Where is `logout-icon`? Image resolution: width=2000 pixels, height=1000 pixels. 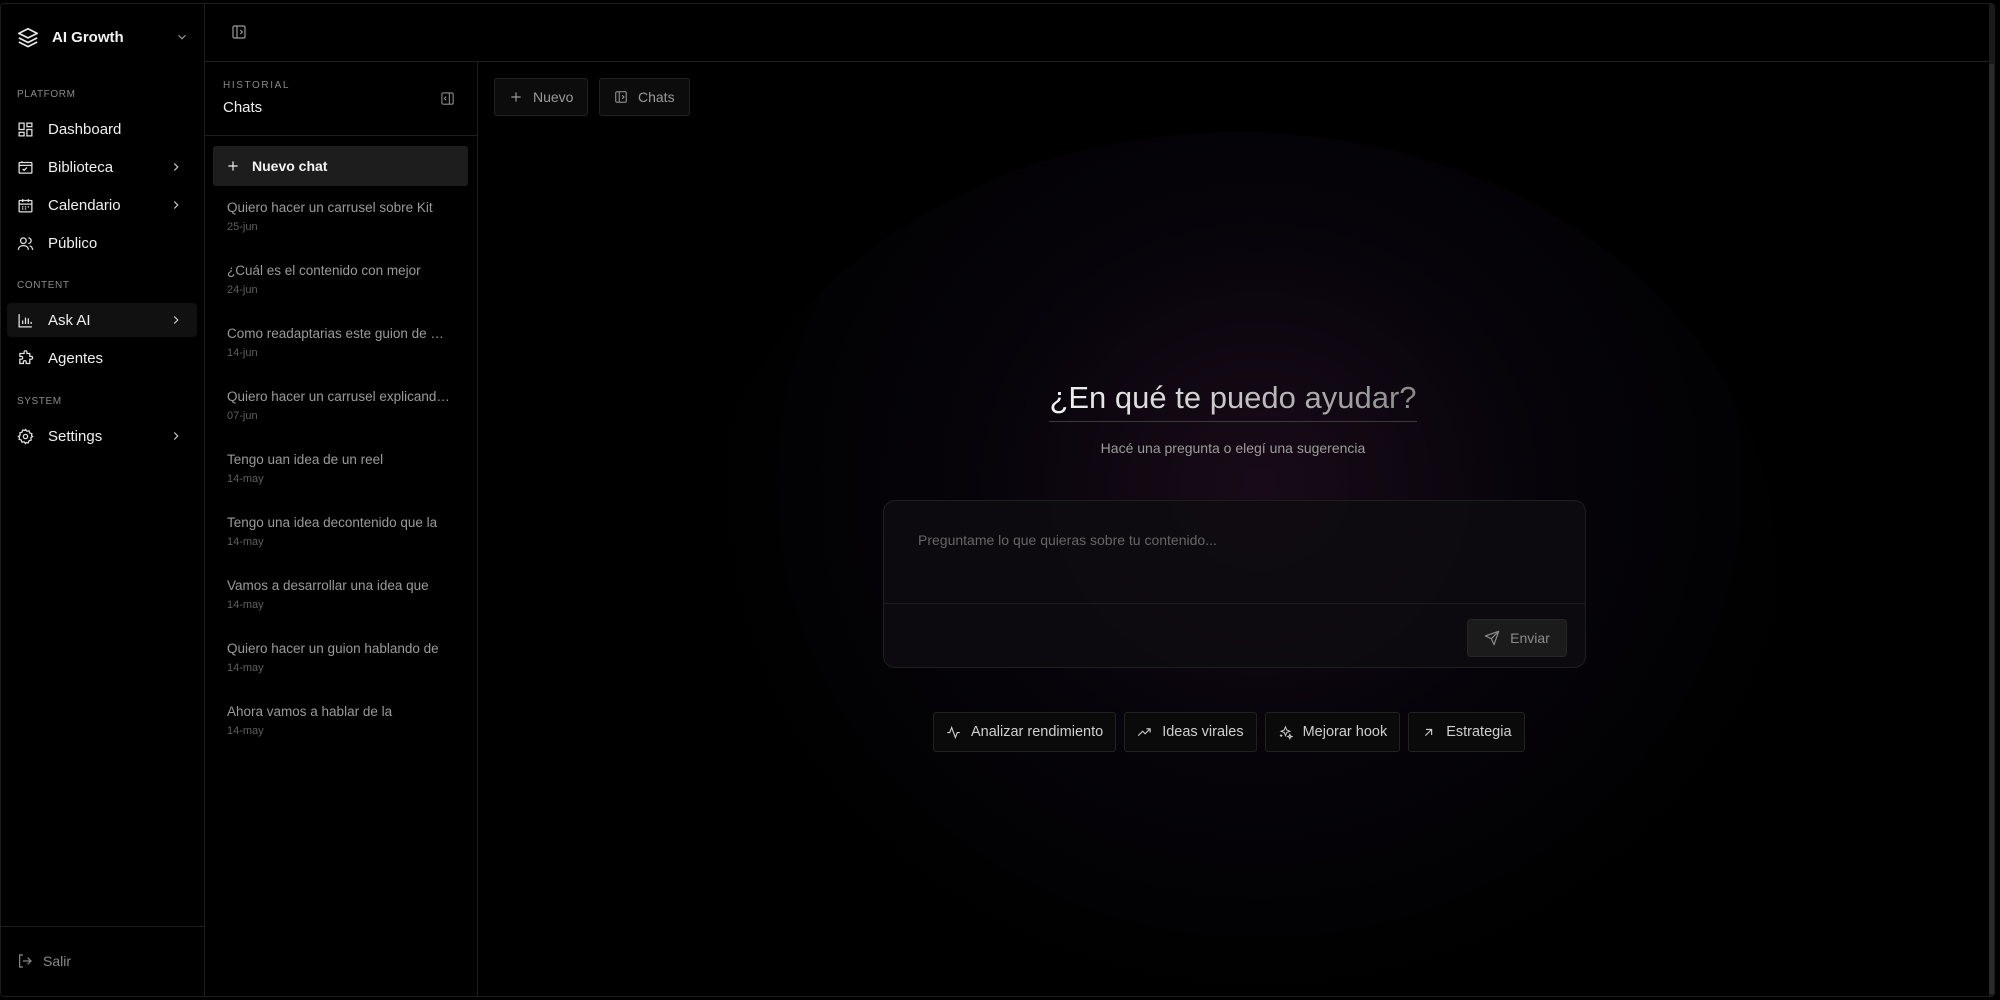
logout-icon is located at coordinates (25, 961).